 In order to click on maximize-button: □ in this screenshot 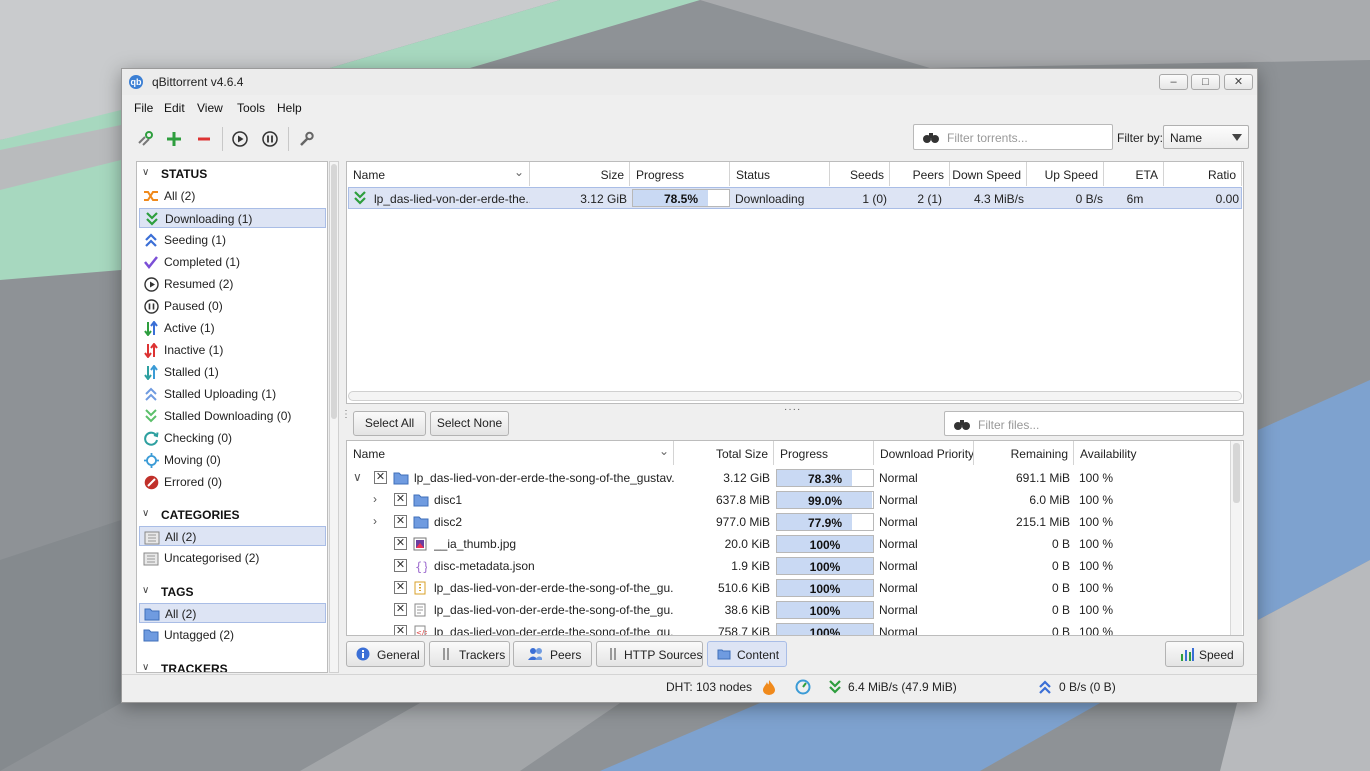, I will do `click(1205, 82)`.